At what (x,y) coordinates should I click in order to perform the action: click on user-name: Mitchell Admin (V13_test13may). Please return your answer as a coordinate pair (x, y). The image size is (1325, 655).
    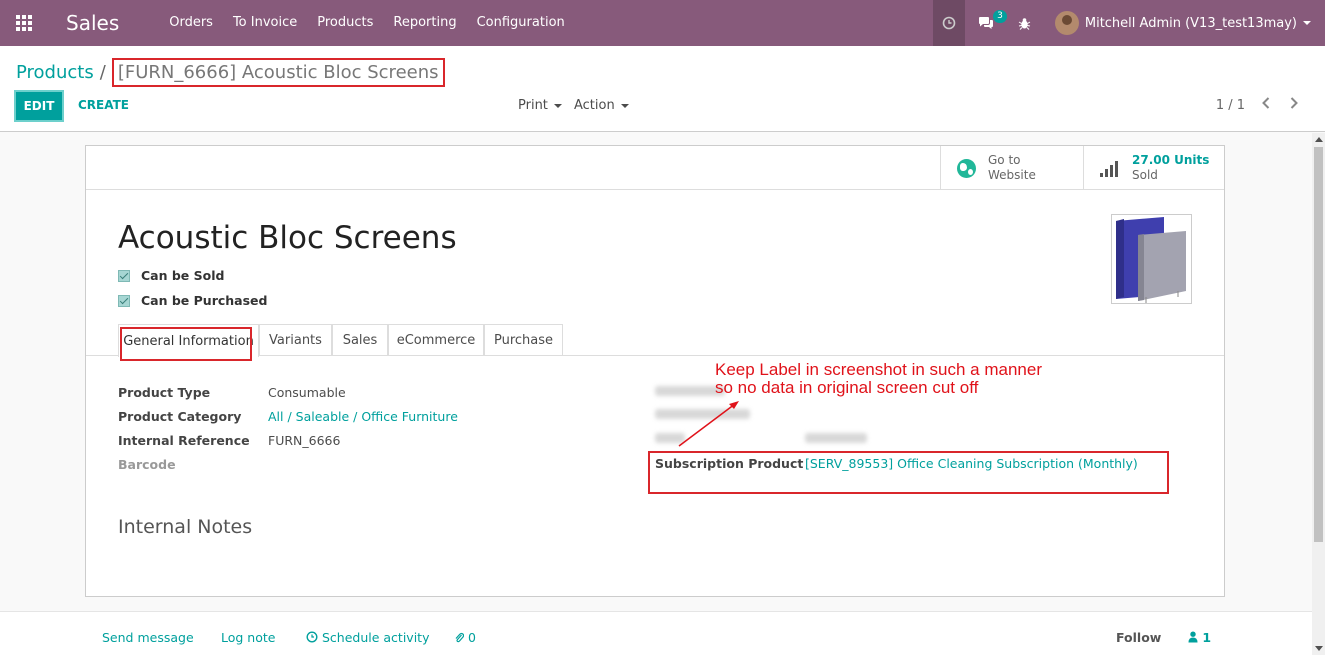
    Looking at the image, I should click on (1190, 23).